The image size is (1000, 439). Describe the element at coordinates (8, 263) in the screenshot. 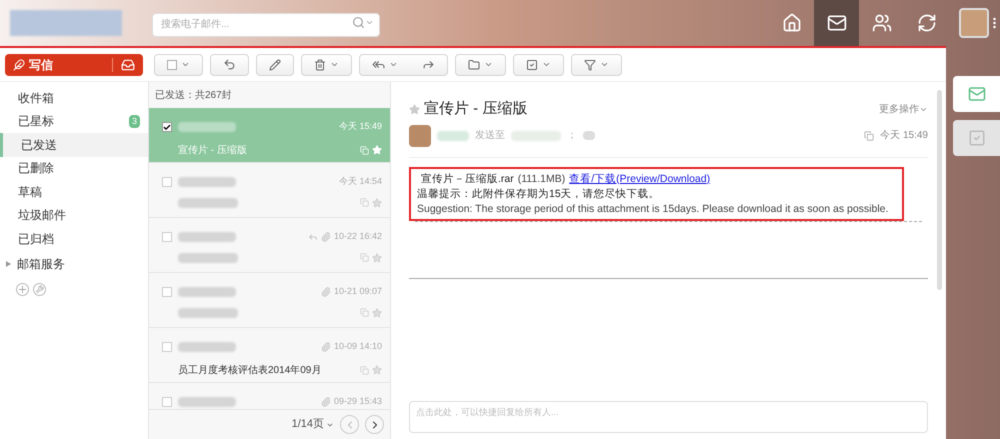

I see `expand-icon` at that location.